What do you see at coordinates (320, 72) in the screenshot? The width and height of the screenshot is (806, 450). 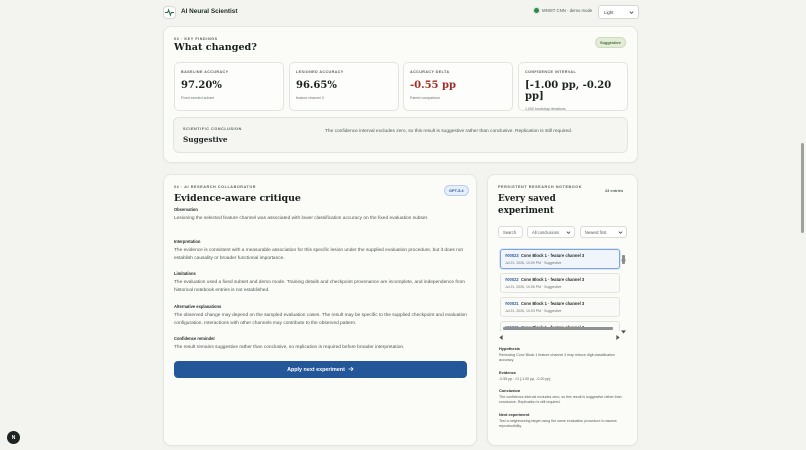 I see `metric-label: LESIONED ACCURACY` at bounding box center [320, 72].